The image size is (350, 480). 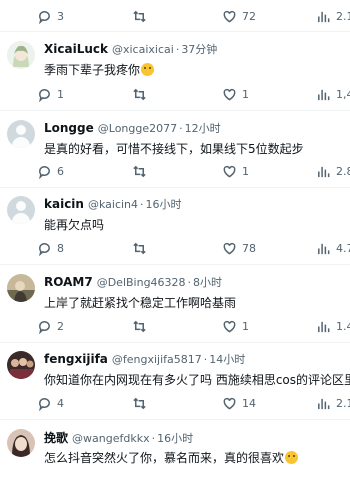 I want to click on views-button: 1.4万, so click(x=333, y=326).